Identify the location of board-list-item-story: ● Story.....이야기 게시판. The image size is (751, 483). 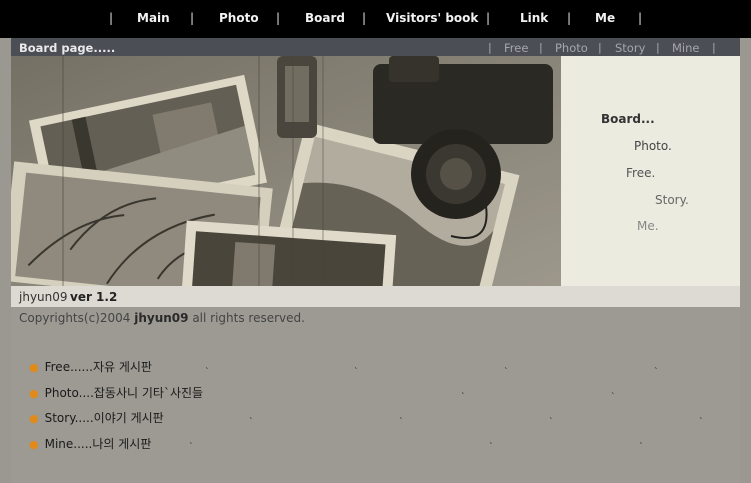
(96, 417).